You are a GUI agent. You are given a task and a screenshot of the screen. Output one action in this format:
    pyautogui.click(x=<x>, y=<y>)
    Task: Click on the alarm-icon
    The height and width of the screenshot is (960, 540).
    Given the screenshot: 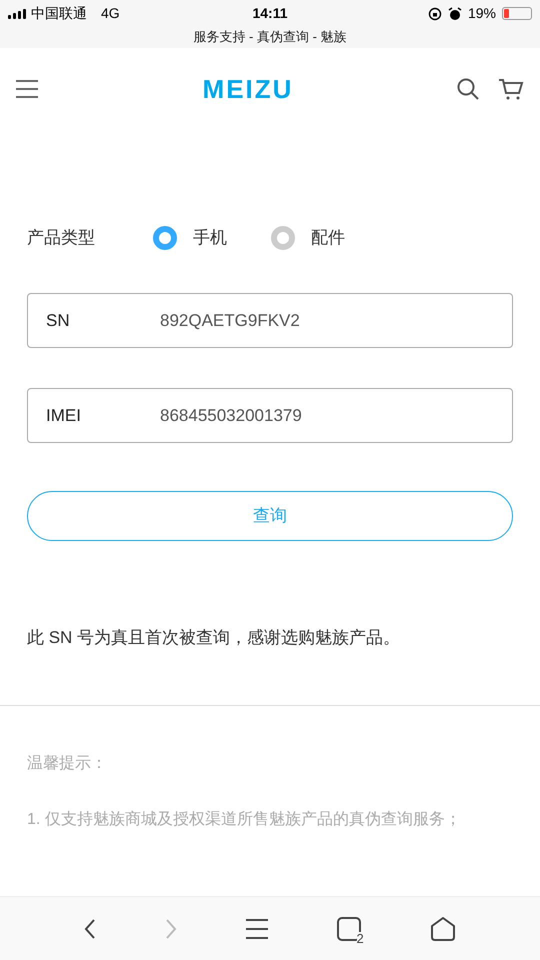 What is the action you would take?
    pyautogui.click(x=455, y=13)
    